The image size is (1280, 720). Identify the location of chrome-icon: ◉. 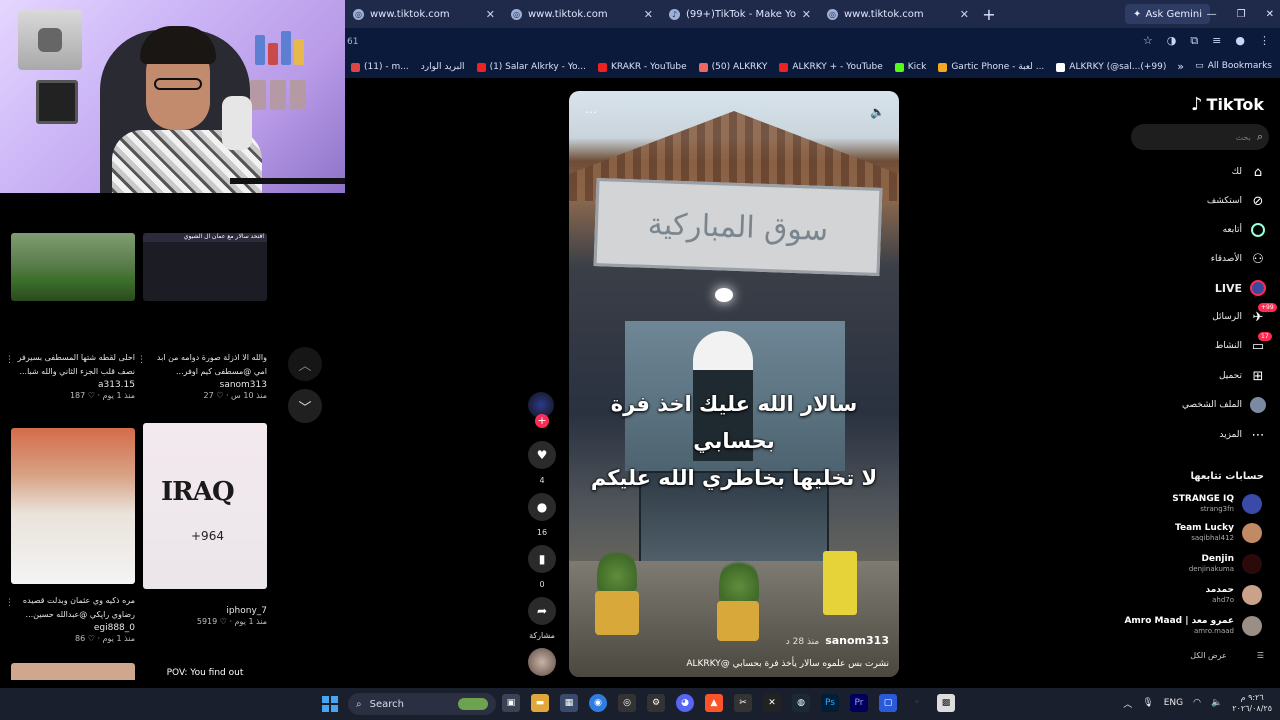
(598, 703).